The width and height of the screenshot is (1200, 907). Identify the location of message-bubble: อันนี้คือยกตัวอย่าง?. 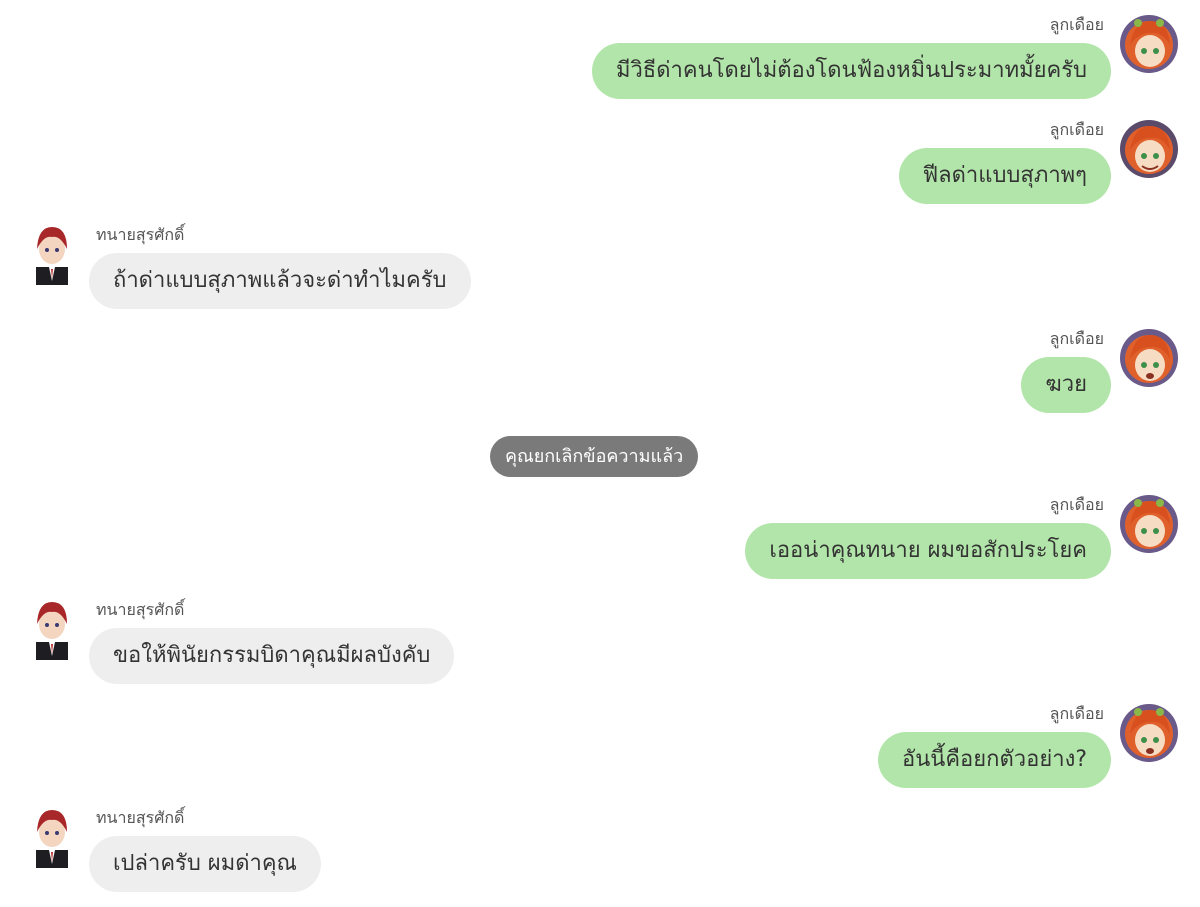
(994, 760).